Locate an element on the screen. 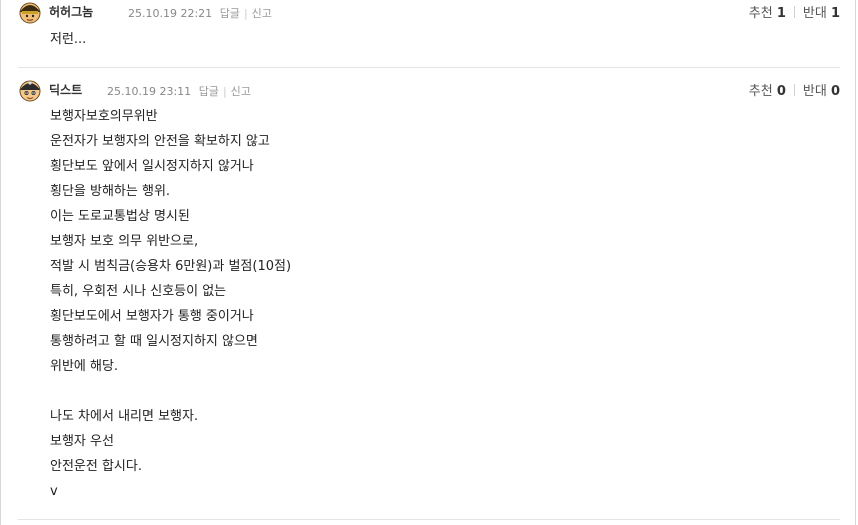  author-name: 허허그놈 is located at coordinates (71, 11).